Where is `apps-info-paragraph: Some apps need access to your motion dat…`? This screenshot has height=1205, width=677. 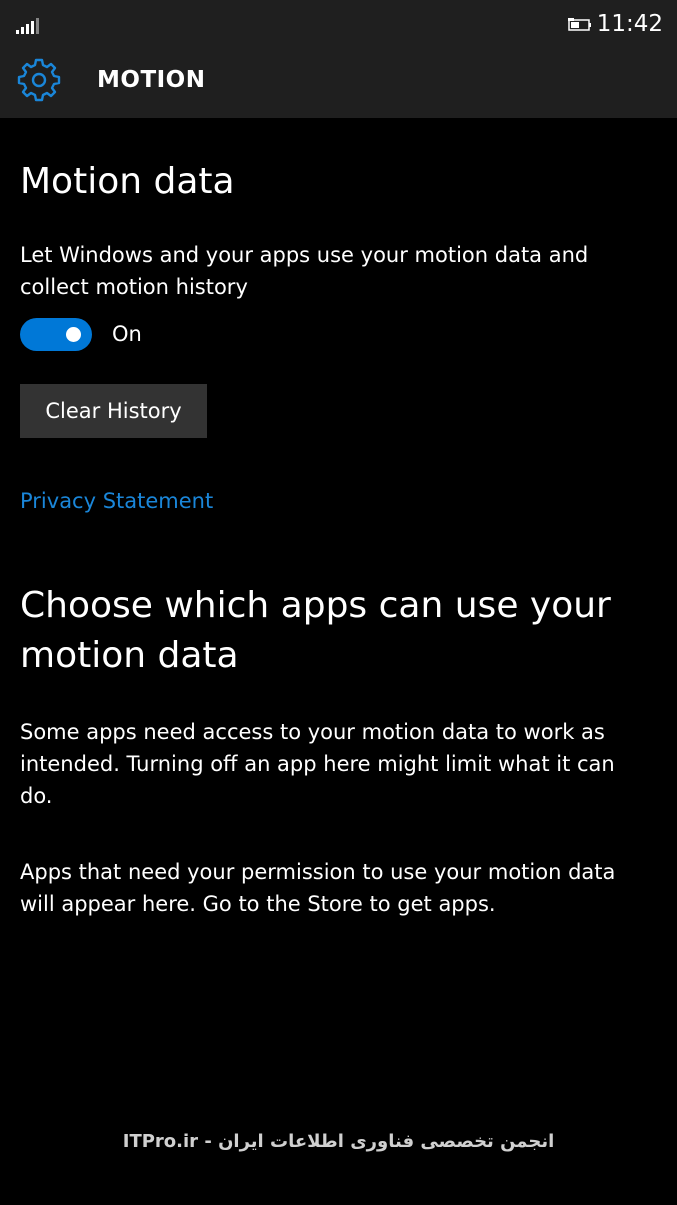 apps-info-paragraph: Some apps need access to your motion dat… is located at coordinates (317, 764).